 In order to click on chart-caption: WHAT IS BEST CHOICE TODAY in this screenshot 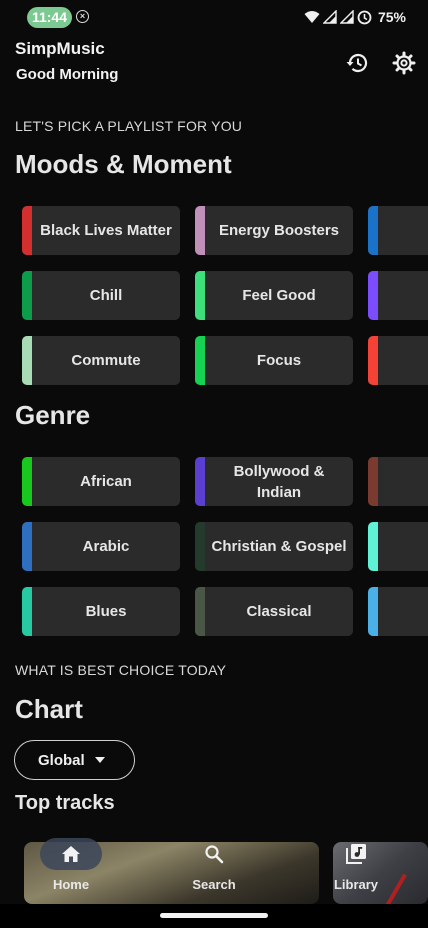, I will do `click(121, 670)`.